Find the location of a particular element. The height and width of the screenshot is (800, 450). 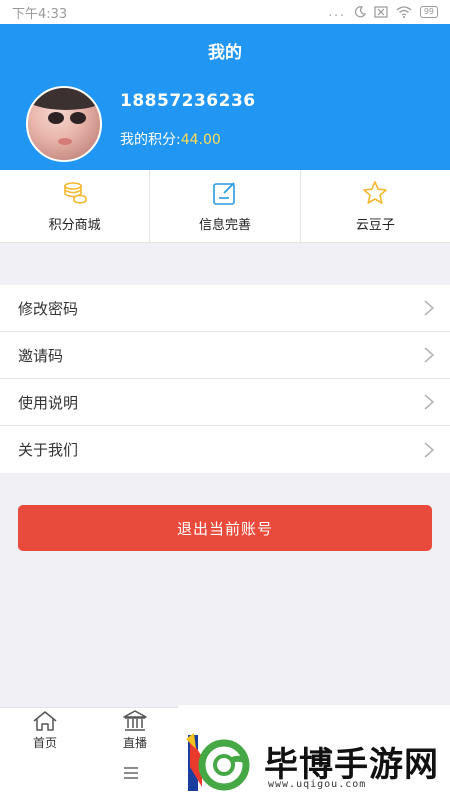

quick-link-complete-info: 信息完善 is located at coordinates (225, 206).